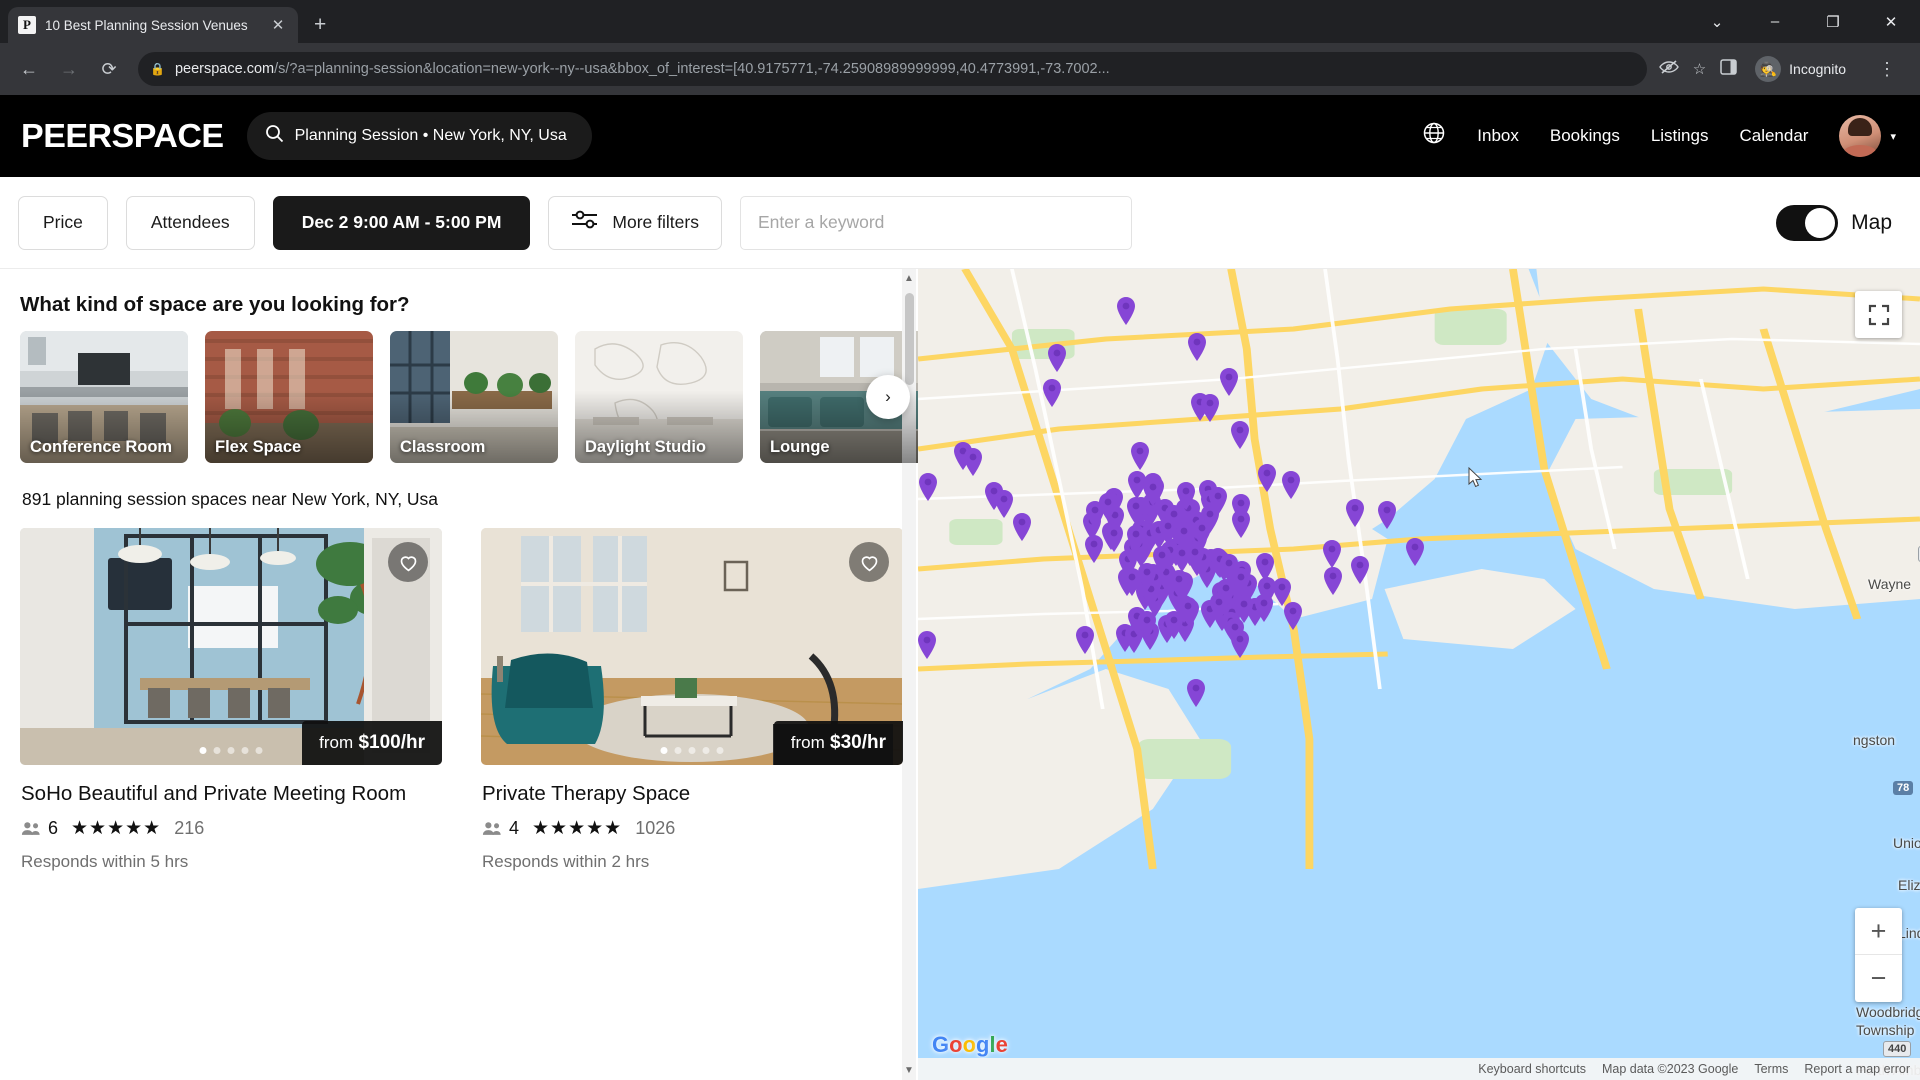 The width and height of the screenshot is (1920, 1080). I want to click on chevron-down-icon: ⌄, so click(1717, 21).